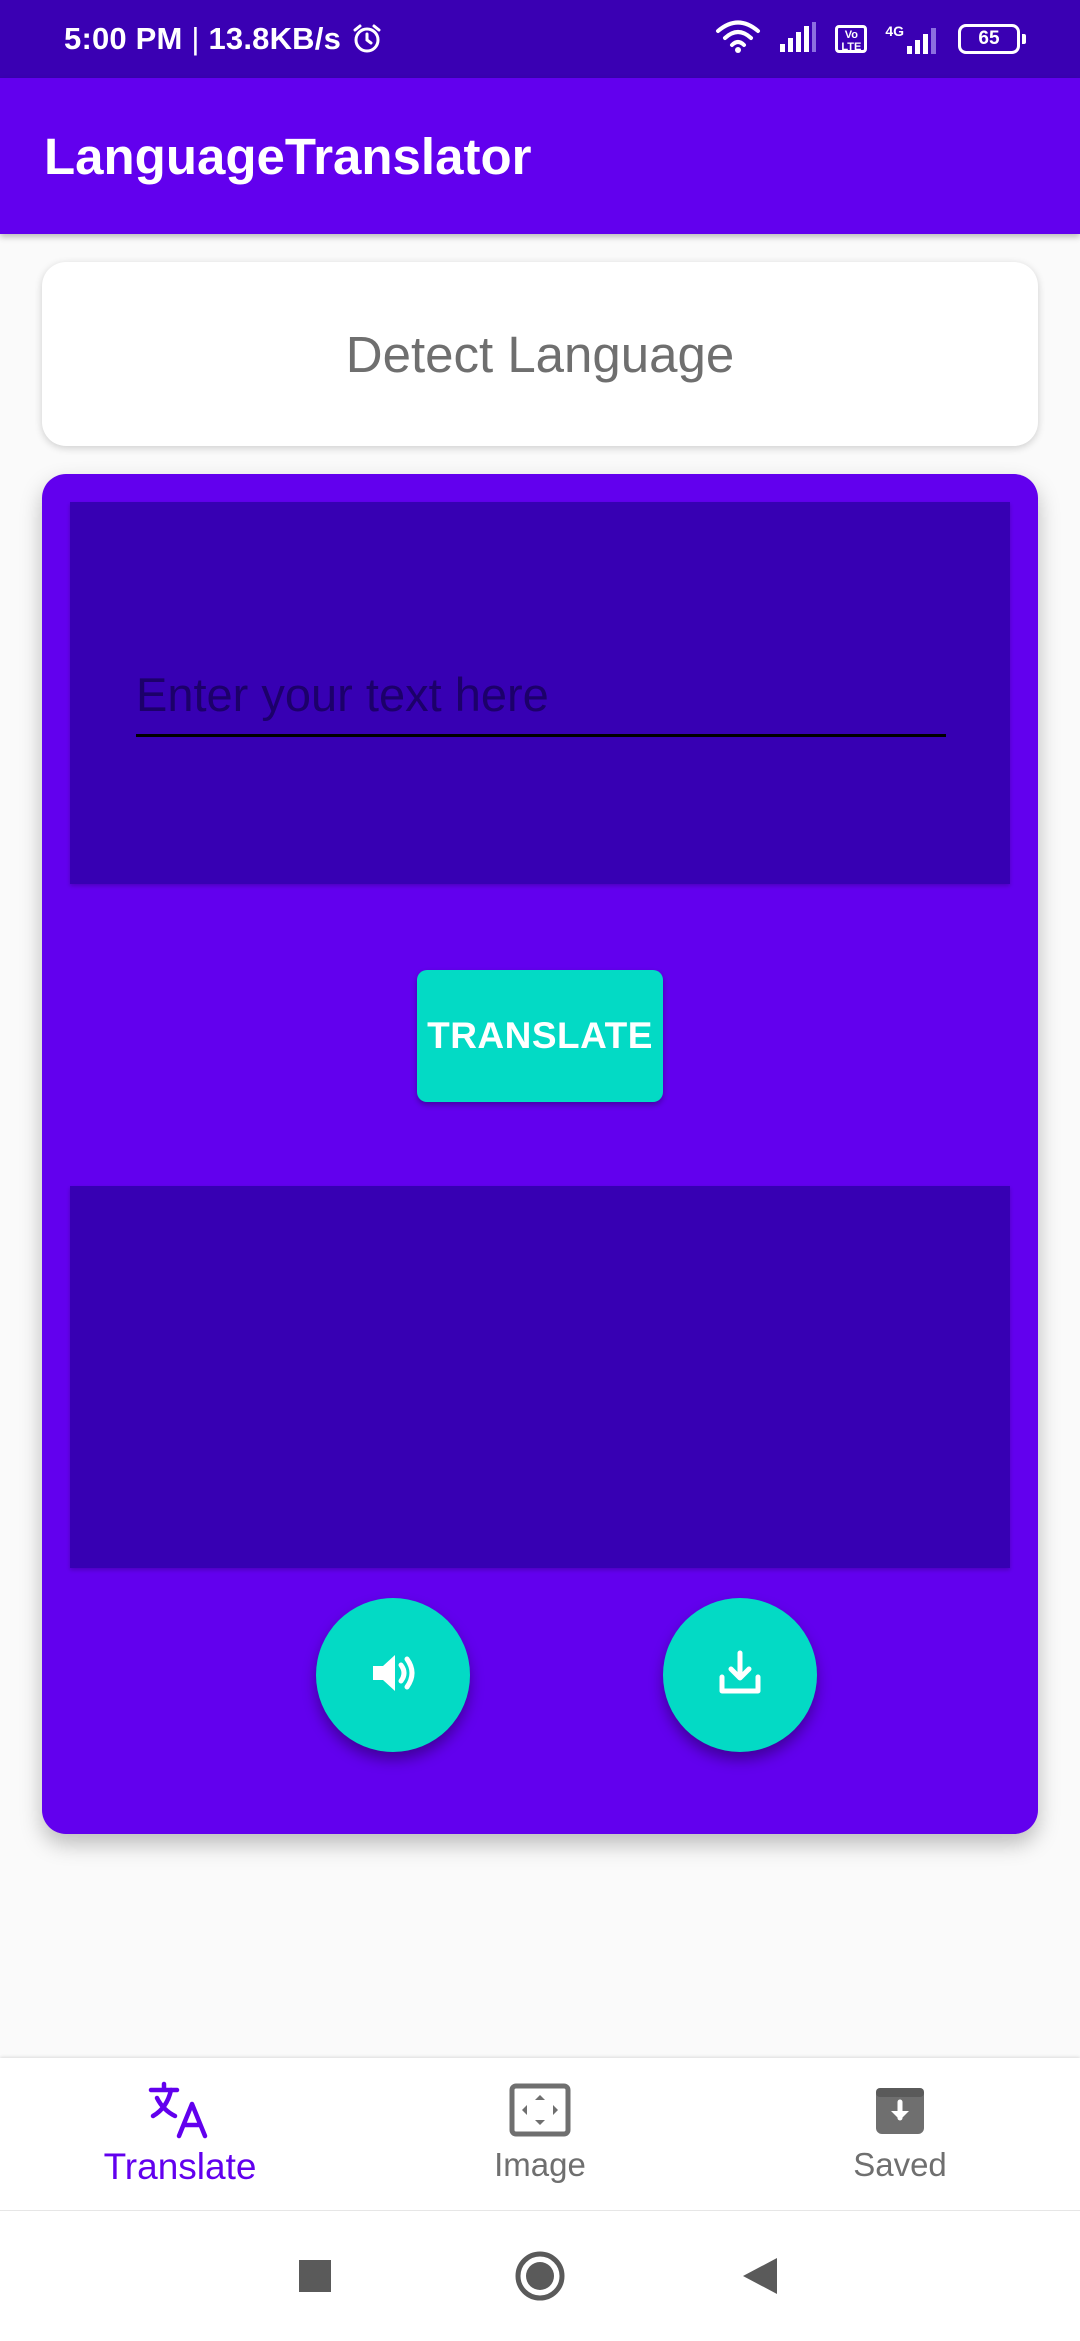 The height and width of the screenshot is (2341, 1080). Describe the element at coordinates (798, 39) in the screenshot. I see `signal-icon` at that location.